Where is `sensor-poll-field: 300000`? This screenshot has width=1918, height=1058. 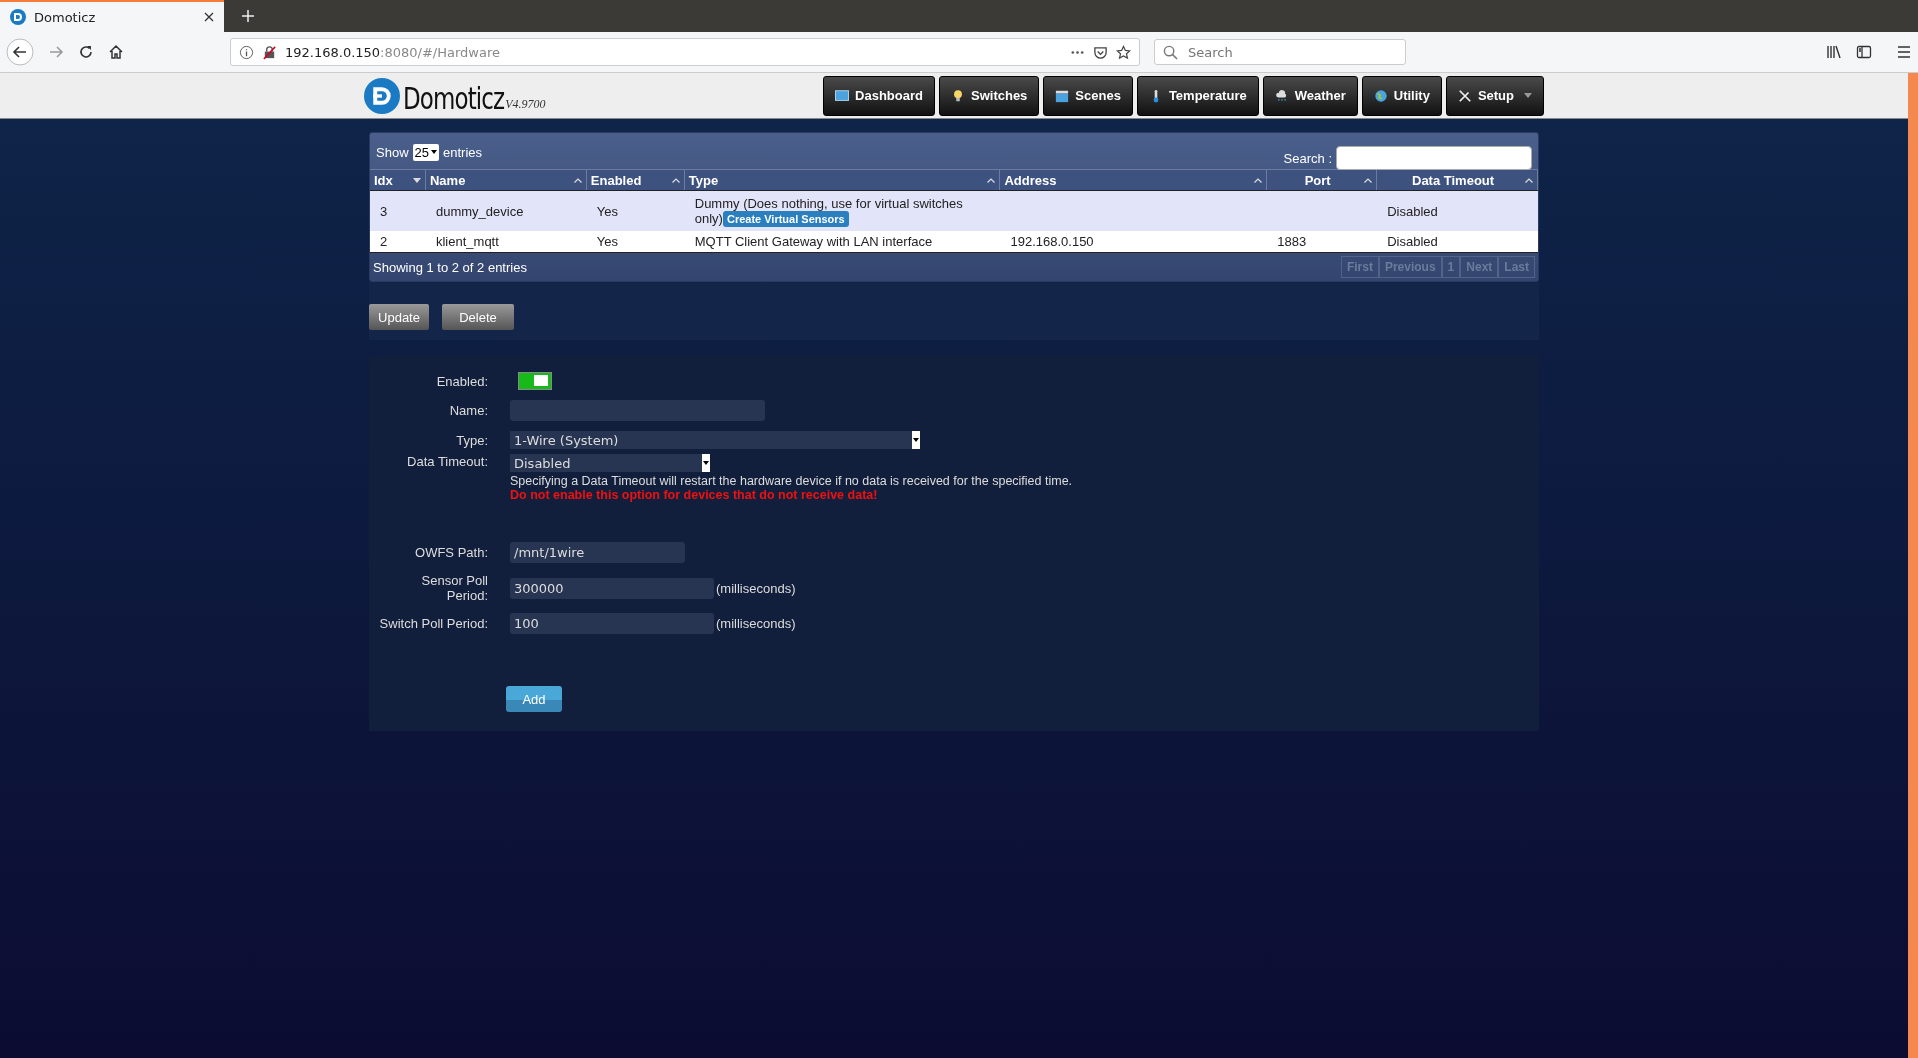
sensor-poll-field: 300000 is located at coordinates (612, 588).